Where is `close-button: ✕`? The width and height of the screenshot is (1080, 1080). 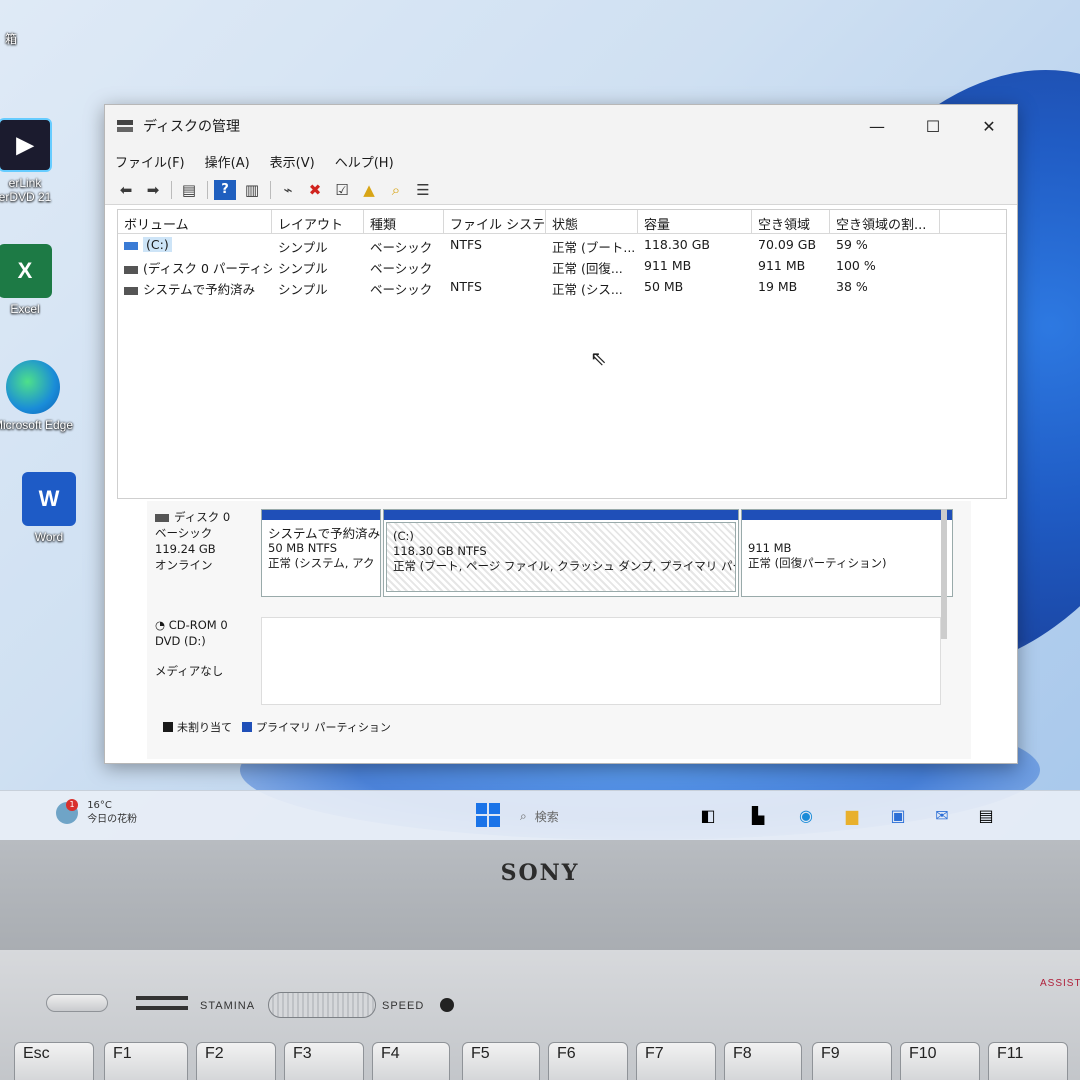
close-button: ✕ is located at coordinates (989, 126).